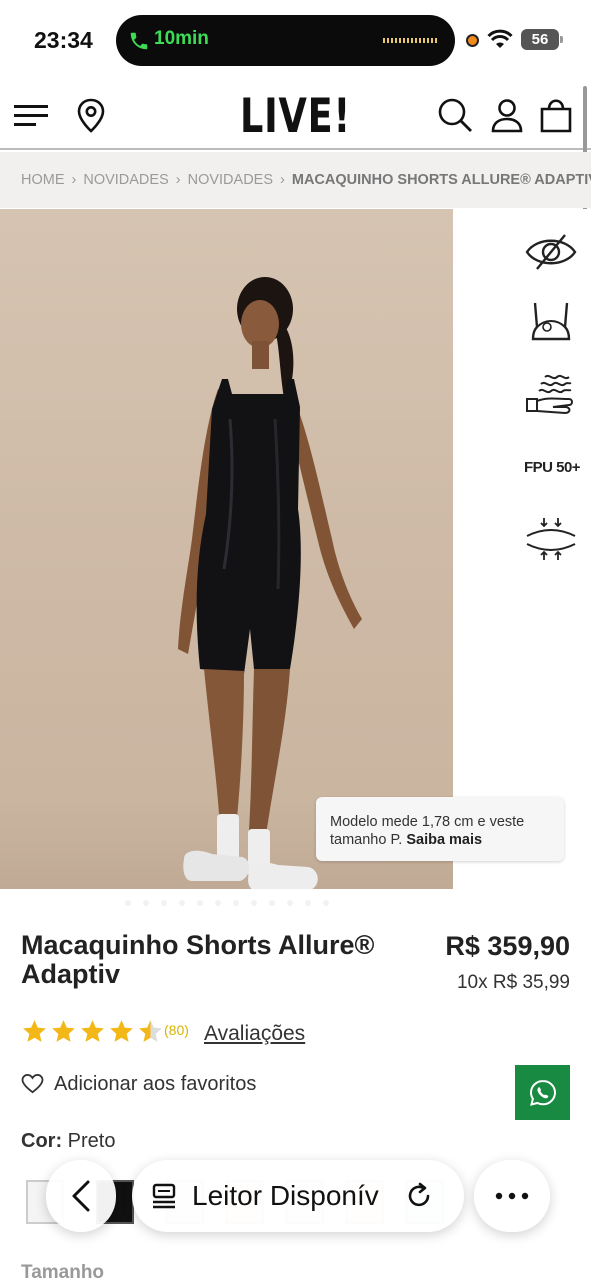  Describe the element at coordinates (455, 115) in the screenshot. I see `search-icon` at that location.